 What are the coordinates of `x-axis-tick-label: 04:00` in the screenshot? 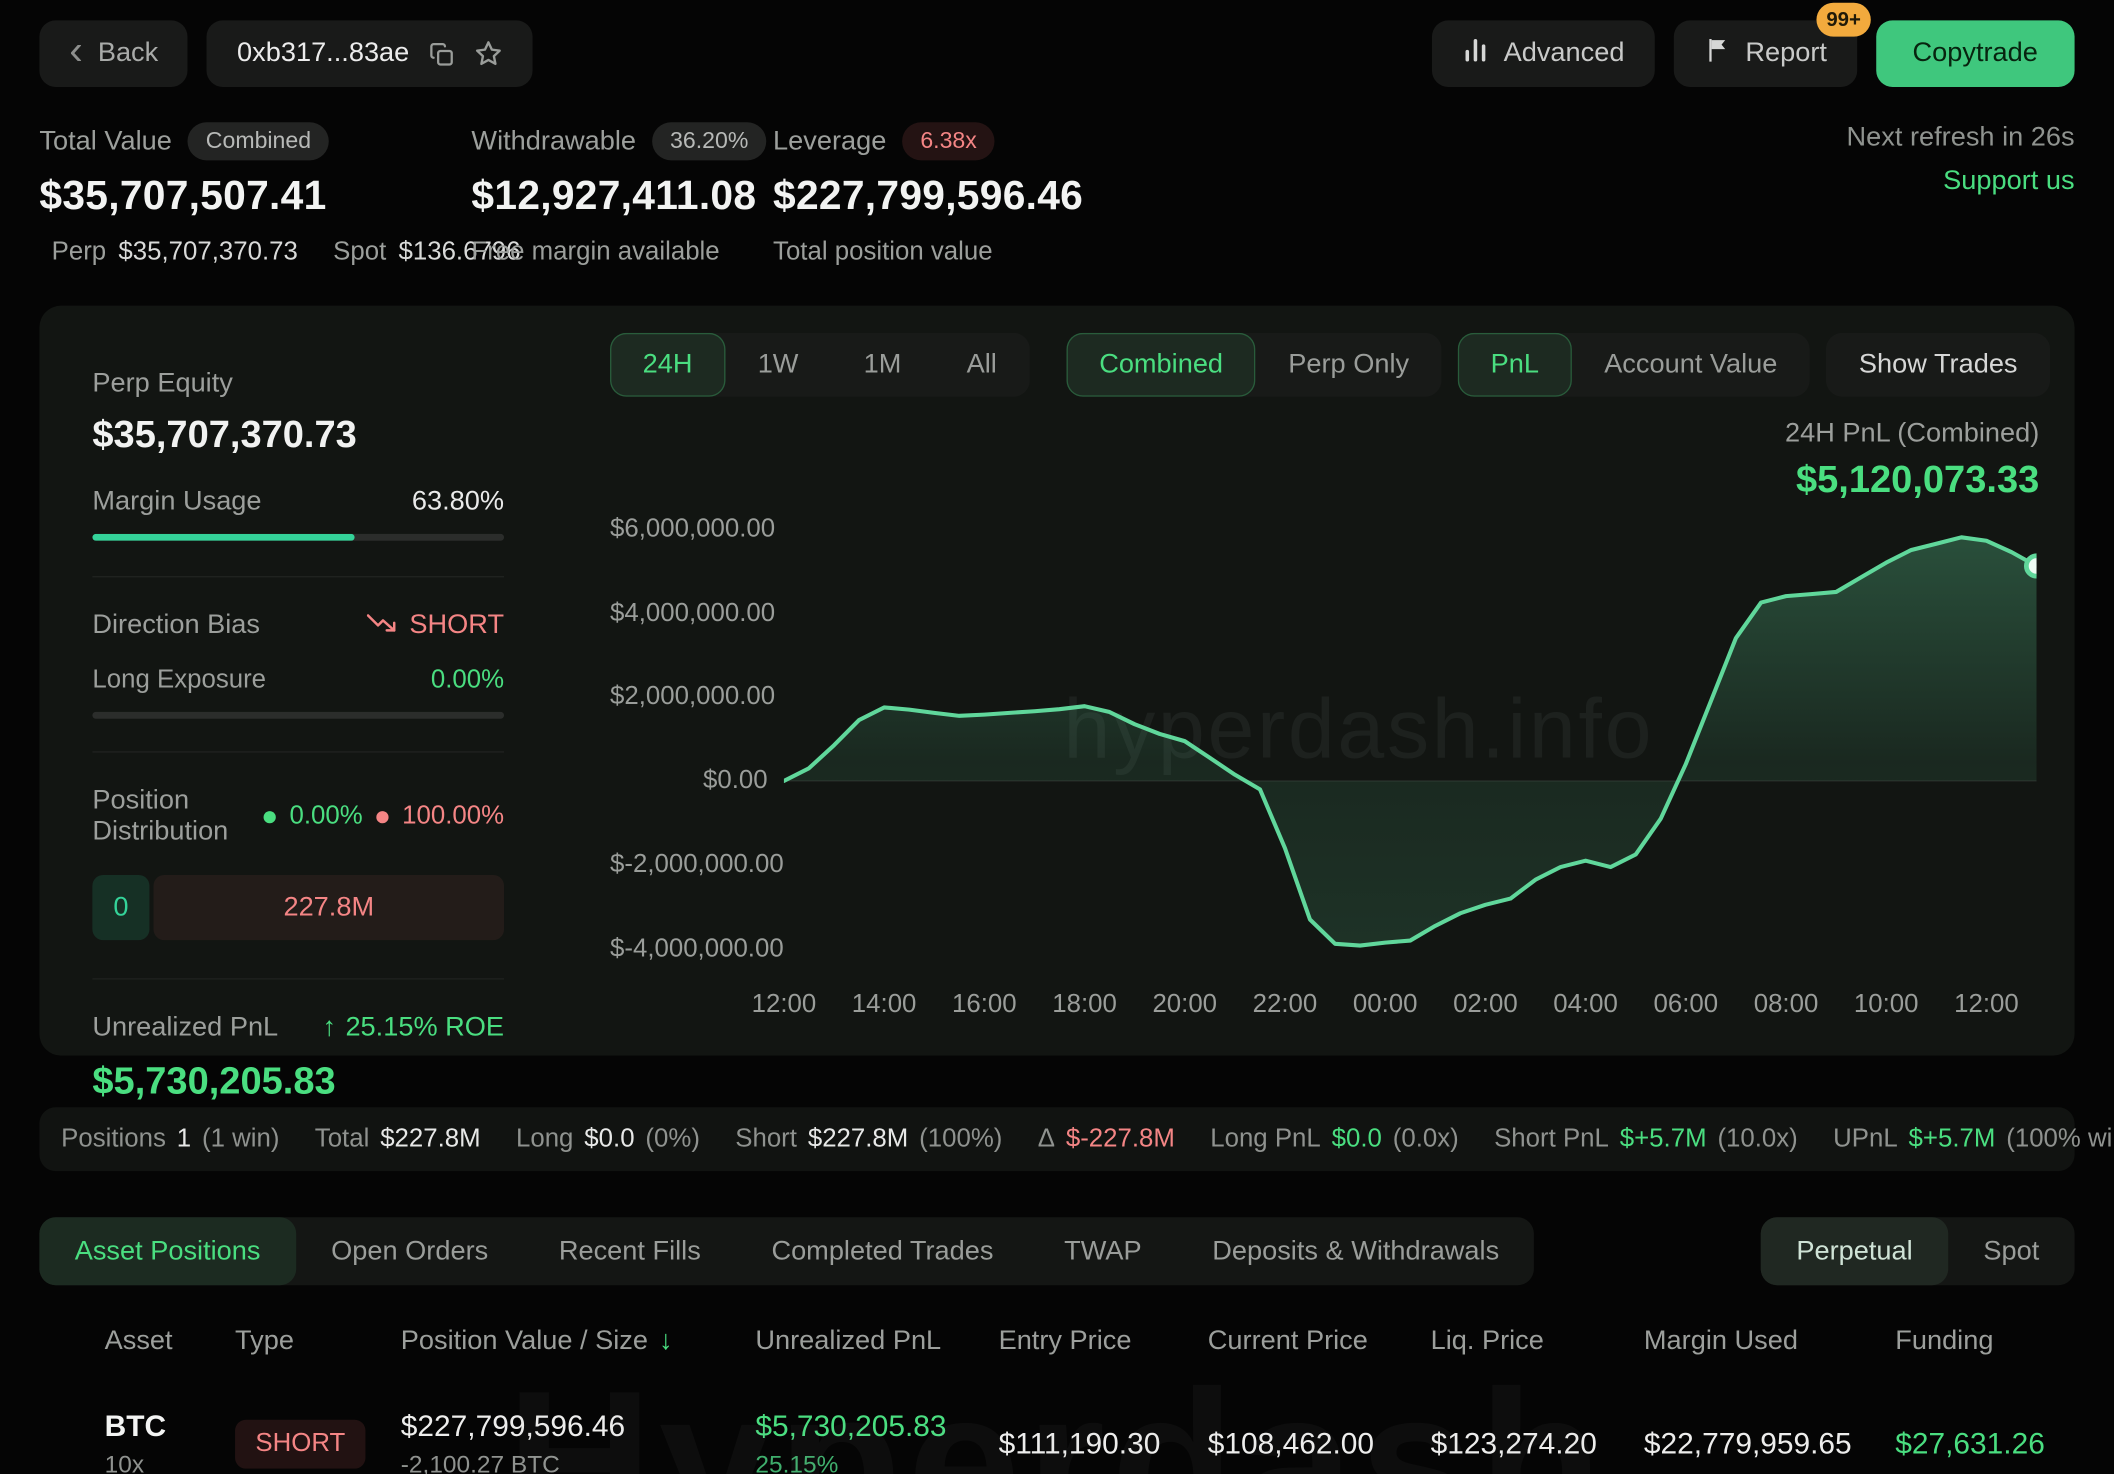 It's located at (1585, 1005).